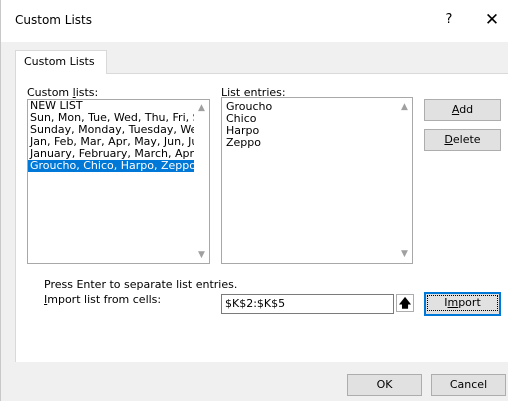  Describe the element at coordinates (141, 284) in the screenshot. I see `hint-text: Press Enter to separate list entries.` at that location.